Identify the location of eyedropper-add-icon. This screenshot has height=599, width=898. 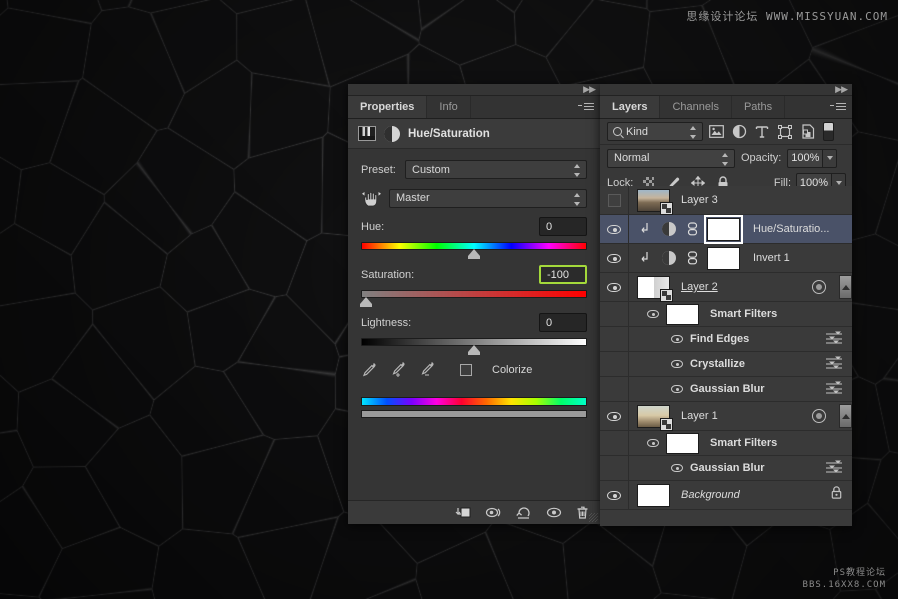
(398, 370).